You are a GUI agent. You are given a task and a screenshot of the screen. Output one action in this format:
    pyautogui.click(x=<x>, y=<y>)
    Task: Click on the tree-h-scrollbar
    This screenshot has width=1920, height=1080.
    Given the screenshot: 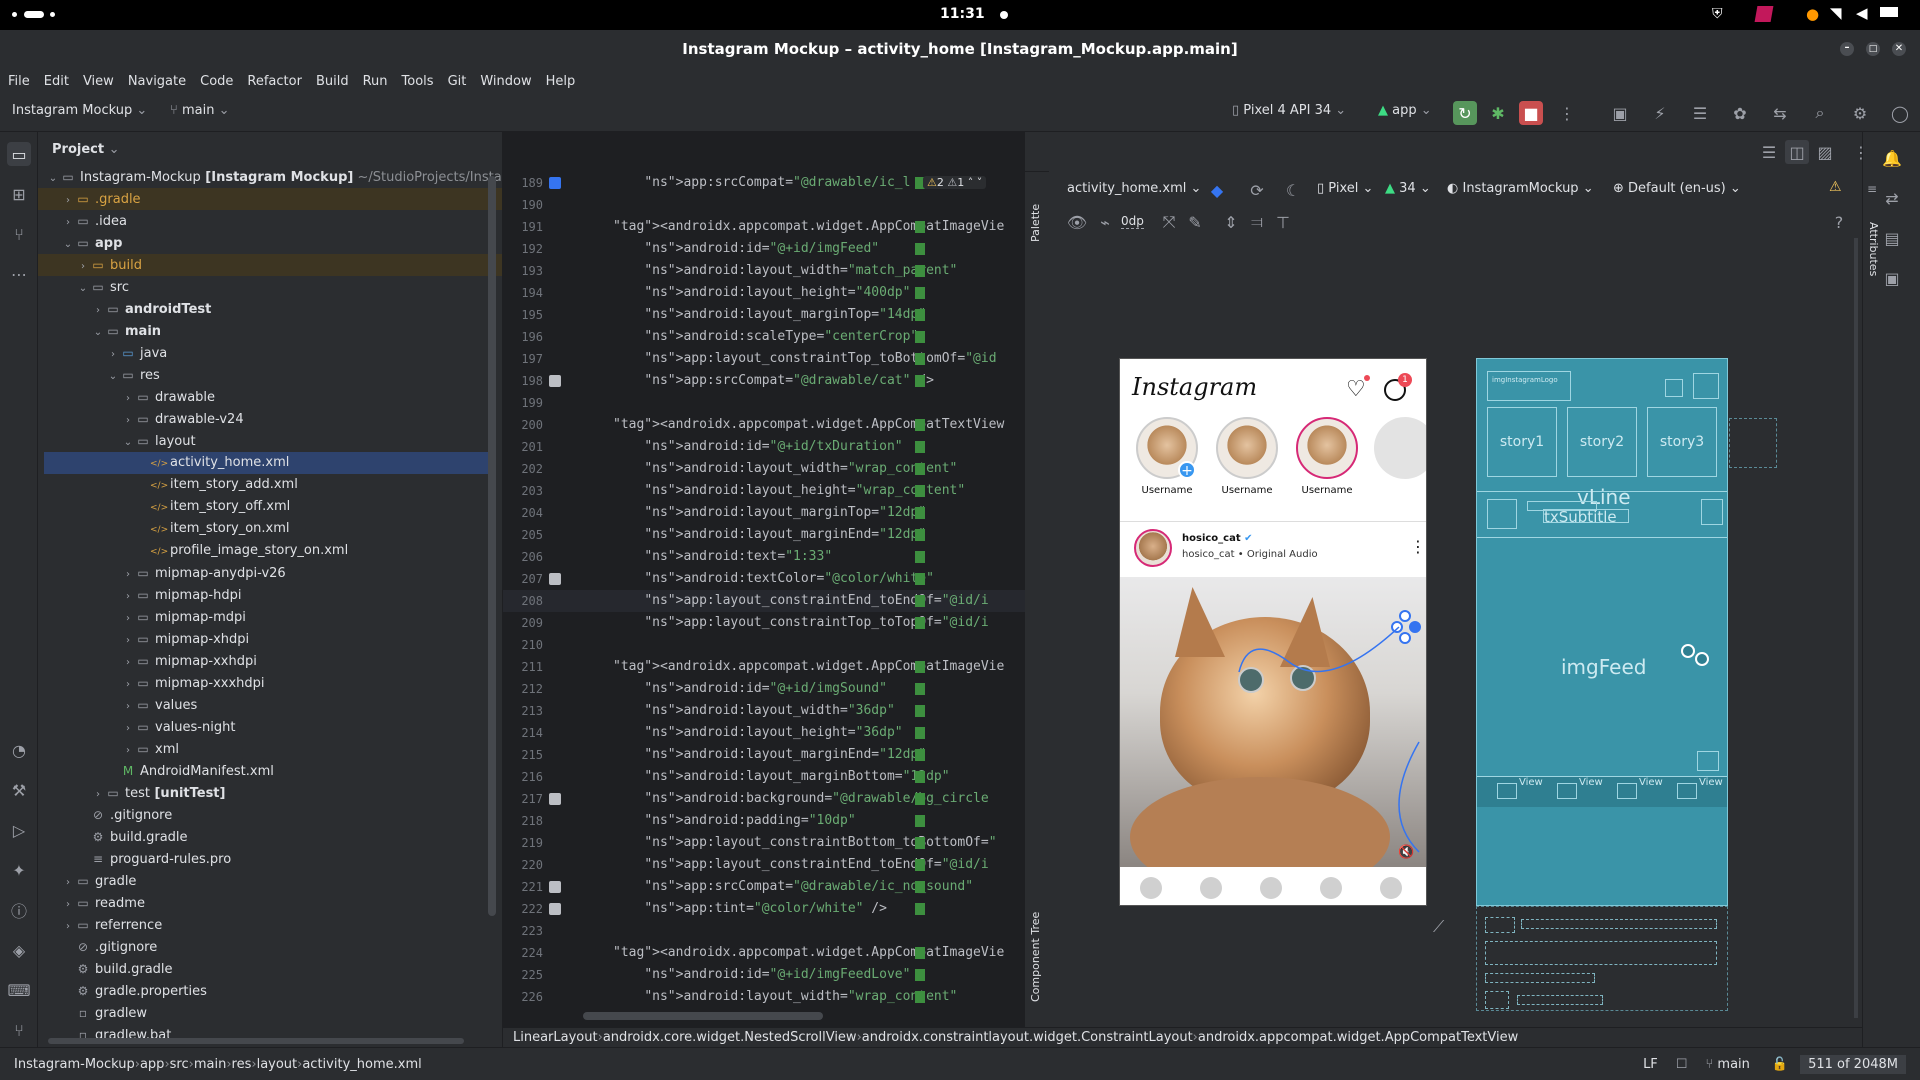 What is the action you would take?
    pyautogui.click(x=256, y=1041)
    